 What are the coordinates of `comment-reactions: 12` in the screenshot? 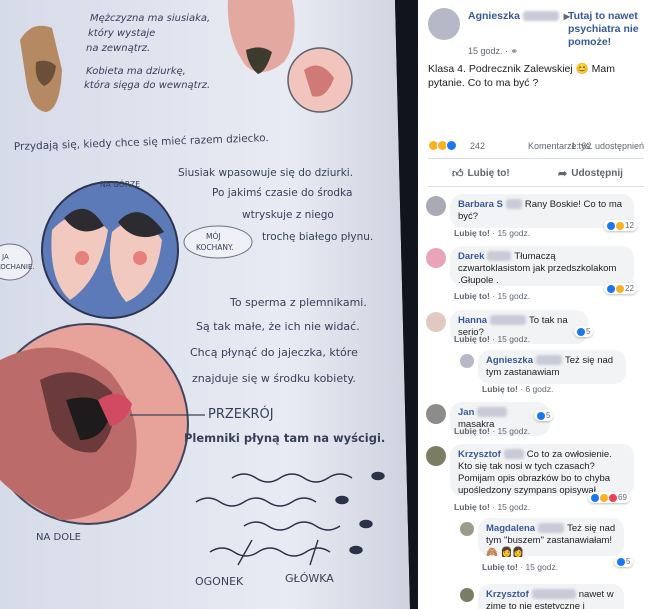 It's located at (620, 225).